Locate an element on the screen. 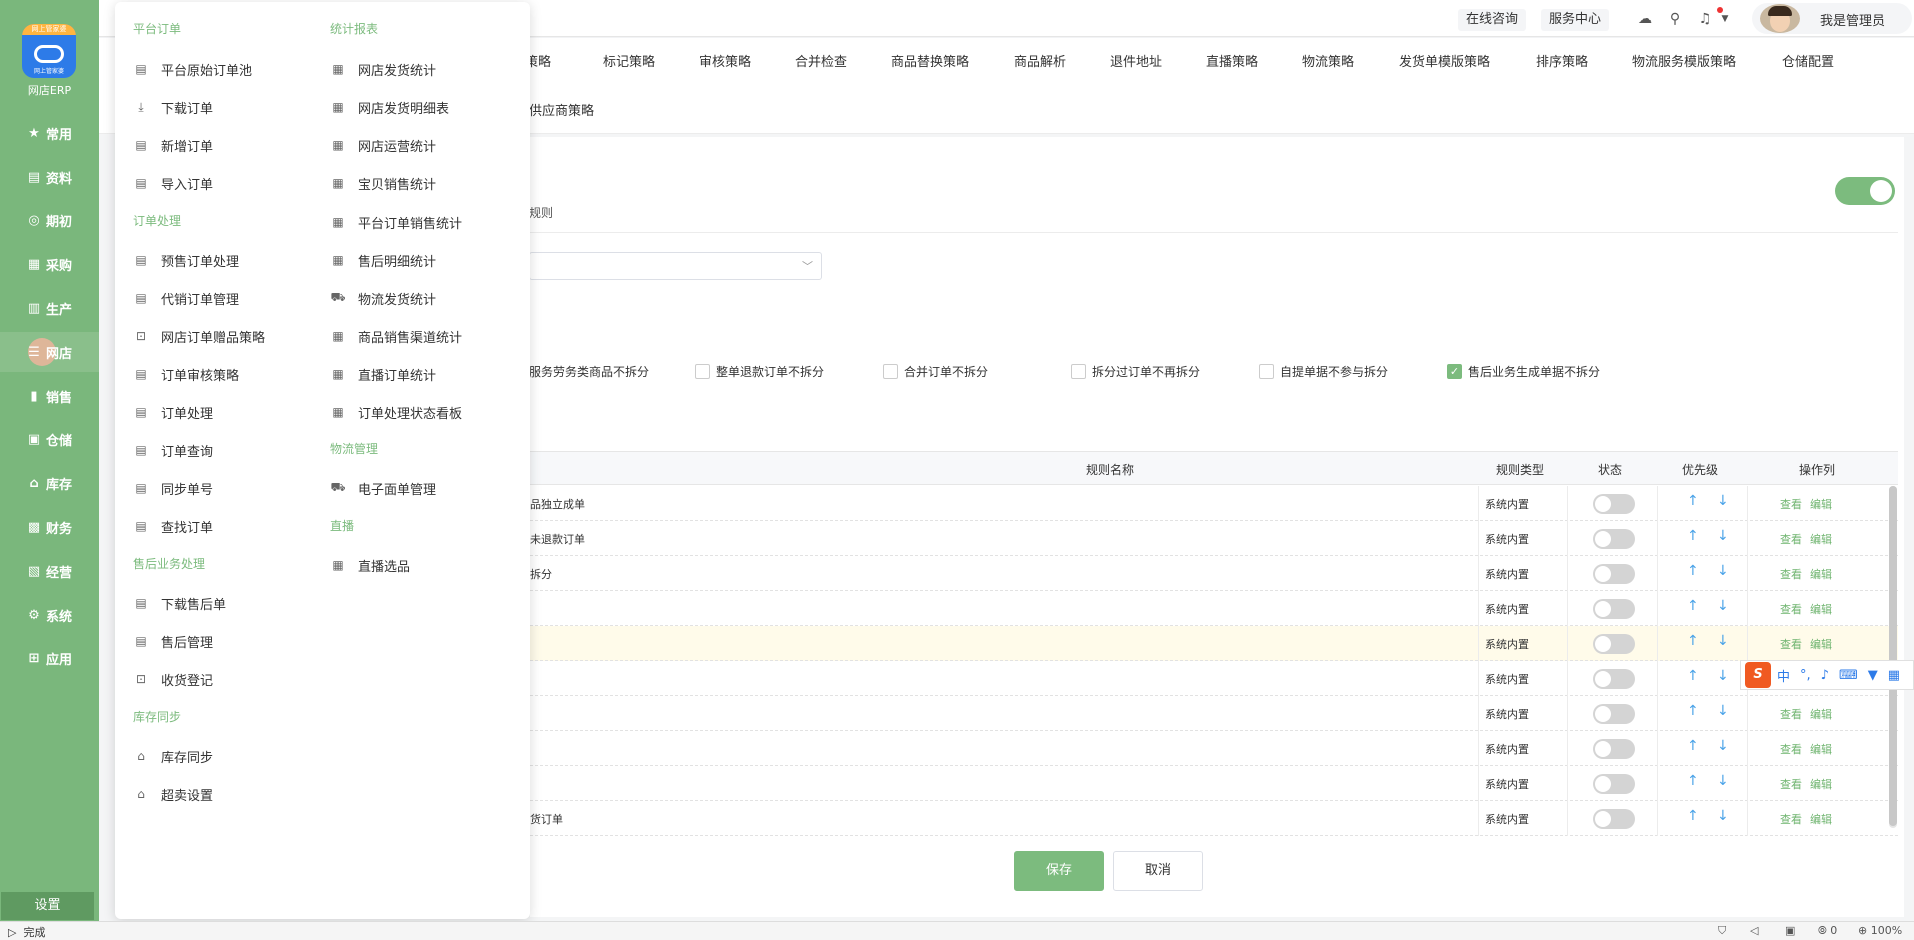  skin-icon: ▼ is located at coordinates (1873, 675).